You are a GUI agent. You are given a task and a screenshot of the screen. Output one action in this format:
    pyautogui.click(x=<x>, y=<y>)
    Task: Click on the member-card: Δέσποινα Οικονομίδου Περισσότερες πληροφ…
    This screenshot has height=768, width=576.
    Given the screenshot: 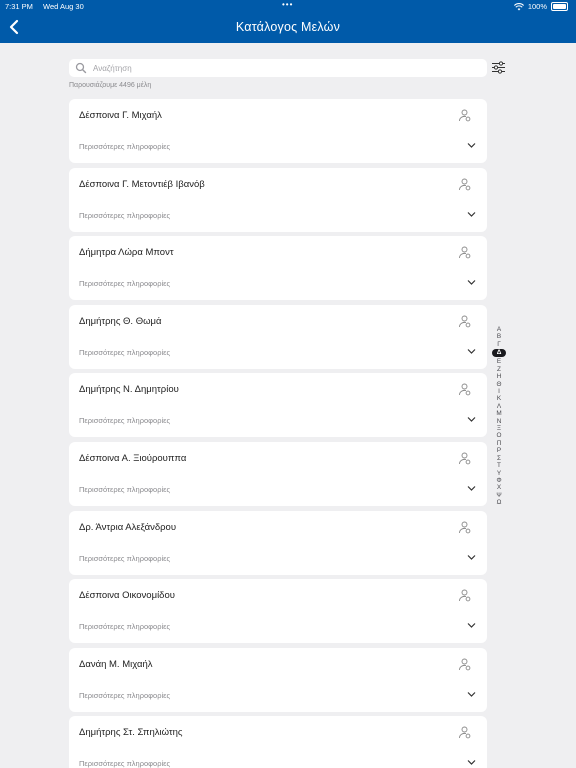 What is the action you would take?
    pyautogui.click(x=278, y=611)
    